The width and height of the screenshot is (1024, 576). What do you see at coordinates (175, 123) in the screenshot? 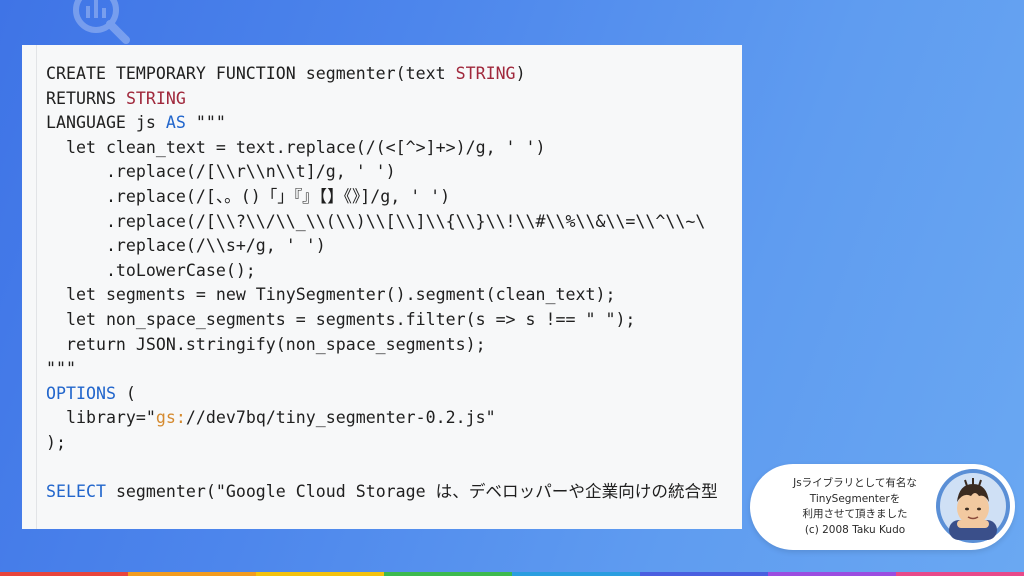
I see `code-token: AS` at bounding box center [175, 123].